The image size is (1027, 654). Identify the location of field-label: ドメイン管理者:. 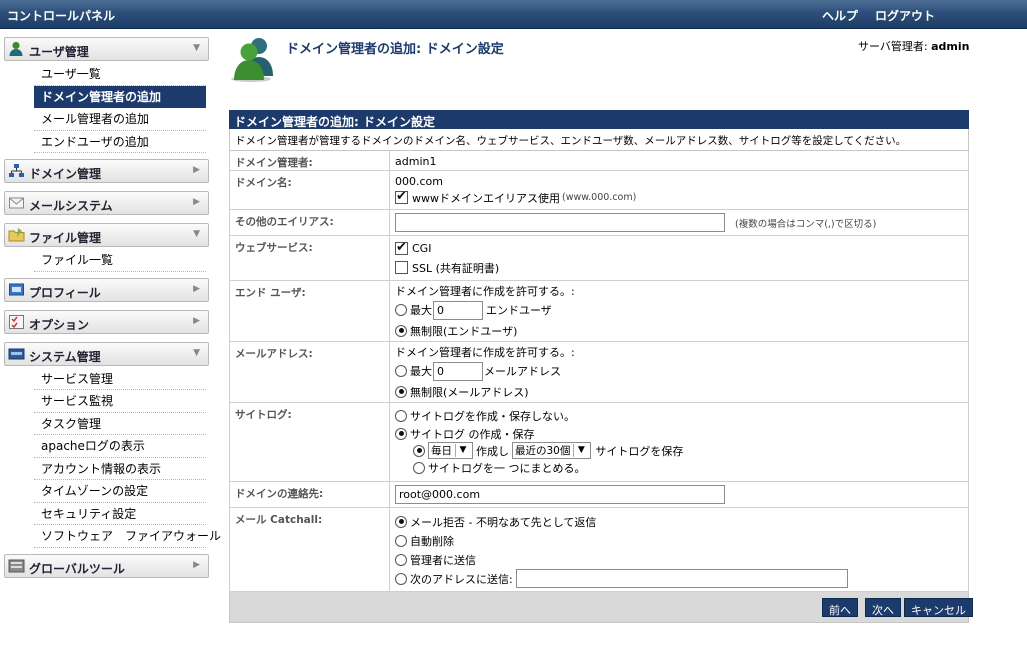
(310, 160).